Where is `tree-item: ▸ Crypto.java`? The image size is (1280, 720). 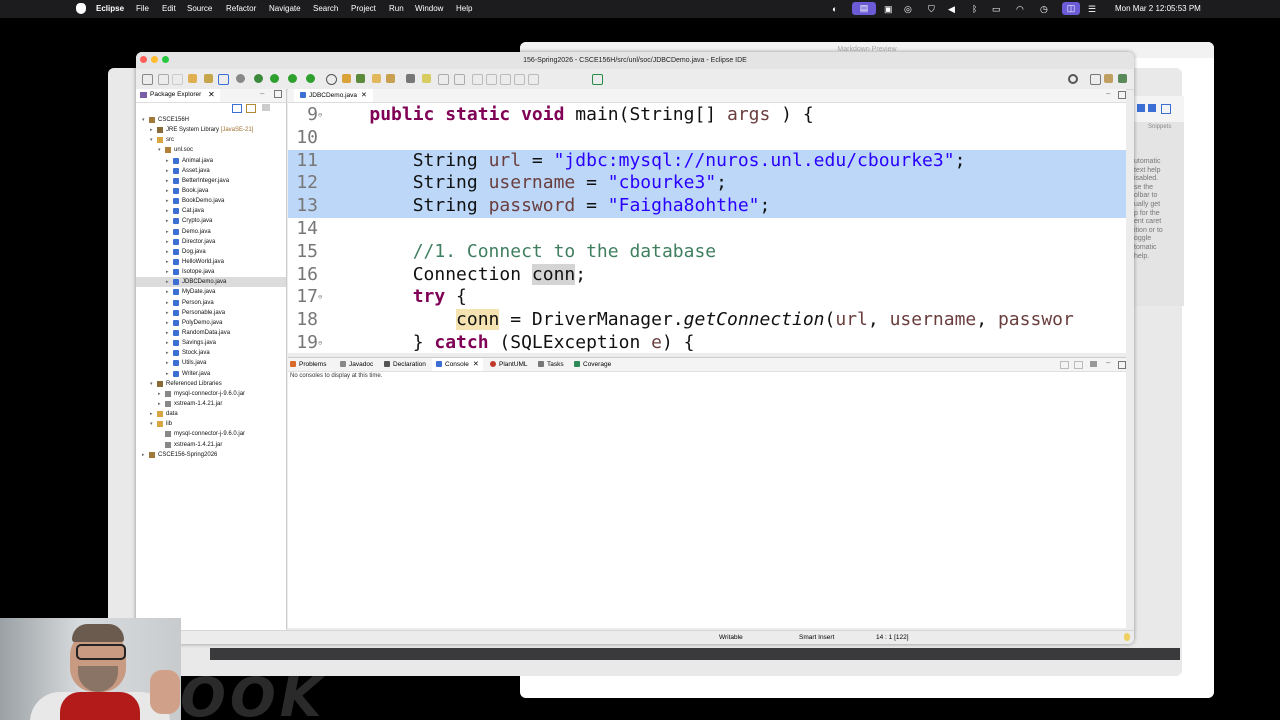 tree-item: ▸ Crypto.java is located at coordinates (211, 221).